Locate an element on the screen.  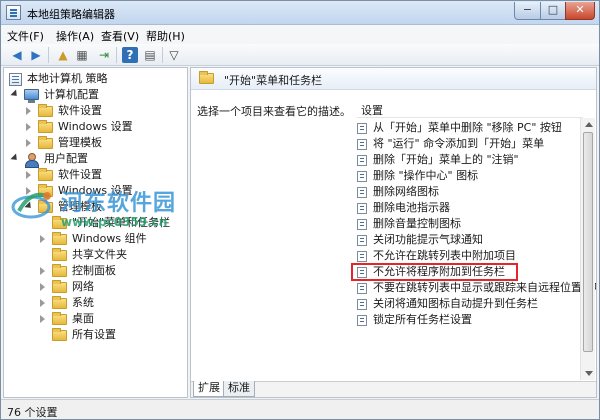
menu-action: 操作(A) is located at coordinates (75, 36).